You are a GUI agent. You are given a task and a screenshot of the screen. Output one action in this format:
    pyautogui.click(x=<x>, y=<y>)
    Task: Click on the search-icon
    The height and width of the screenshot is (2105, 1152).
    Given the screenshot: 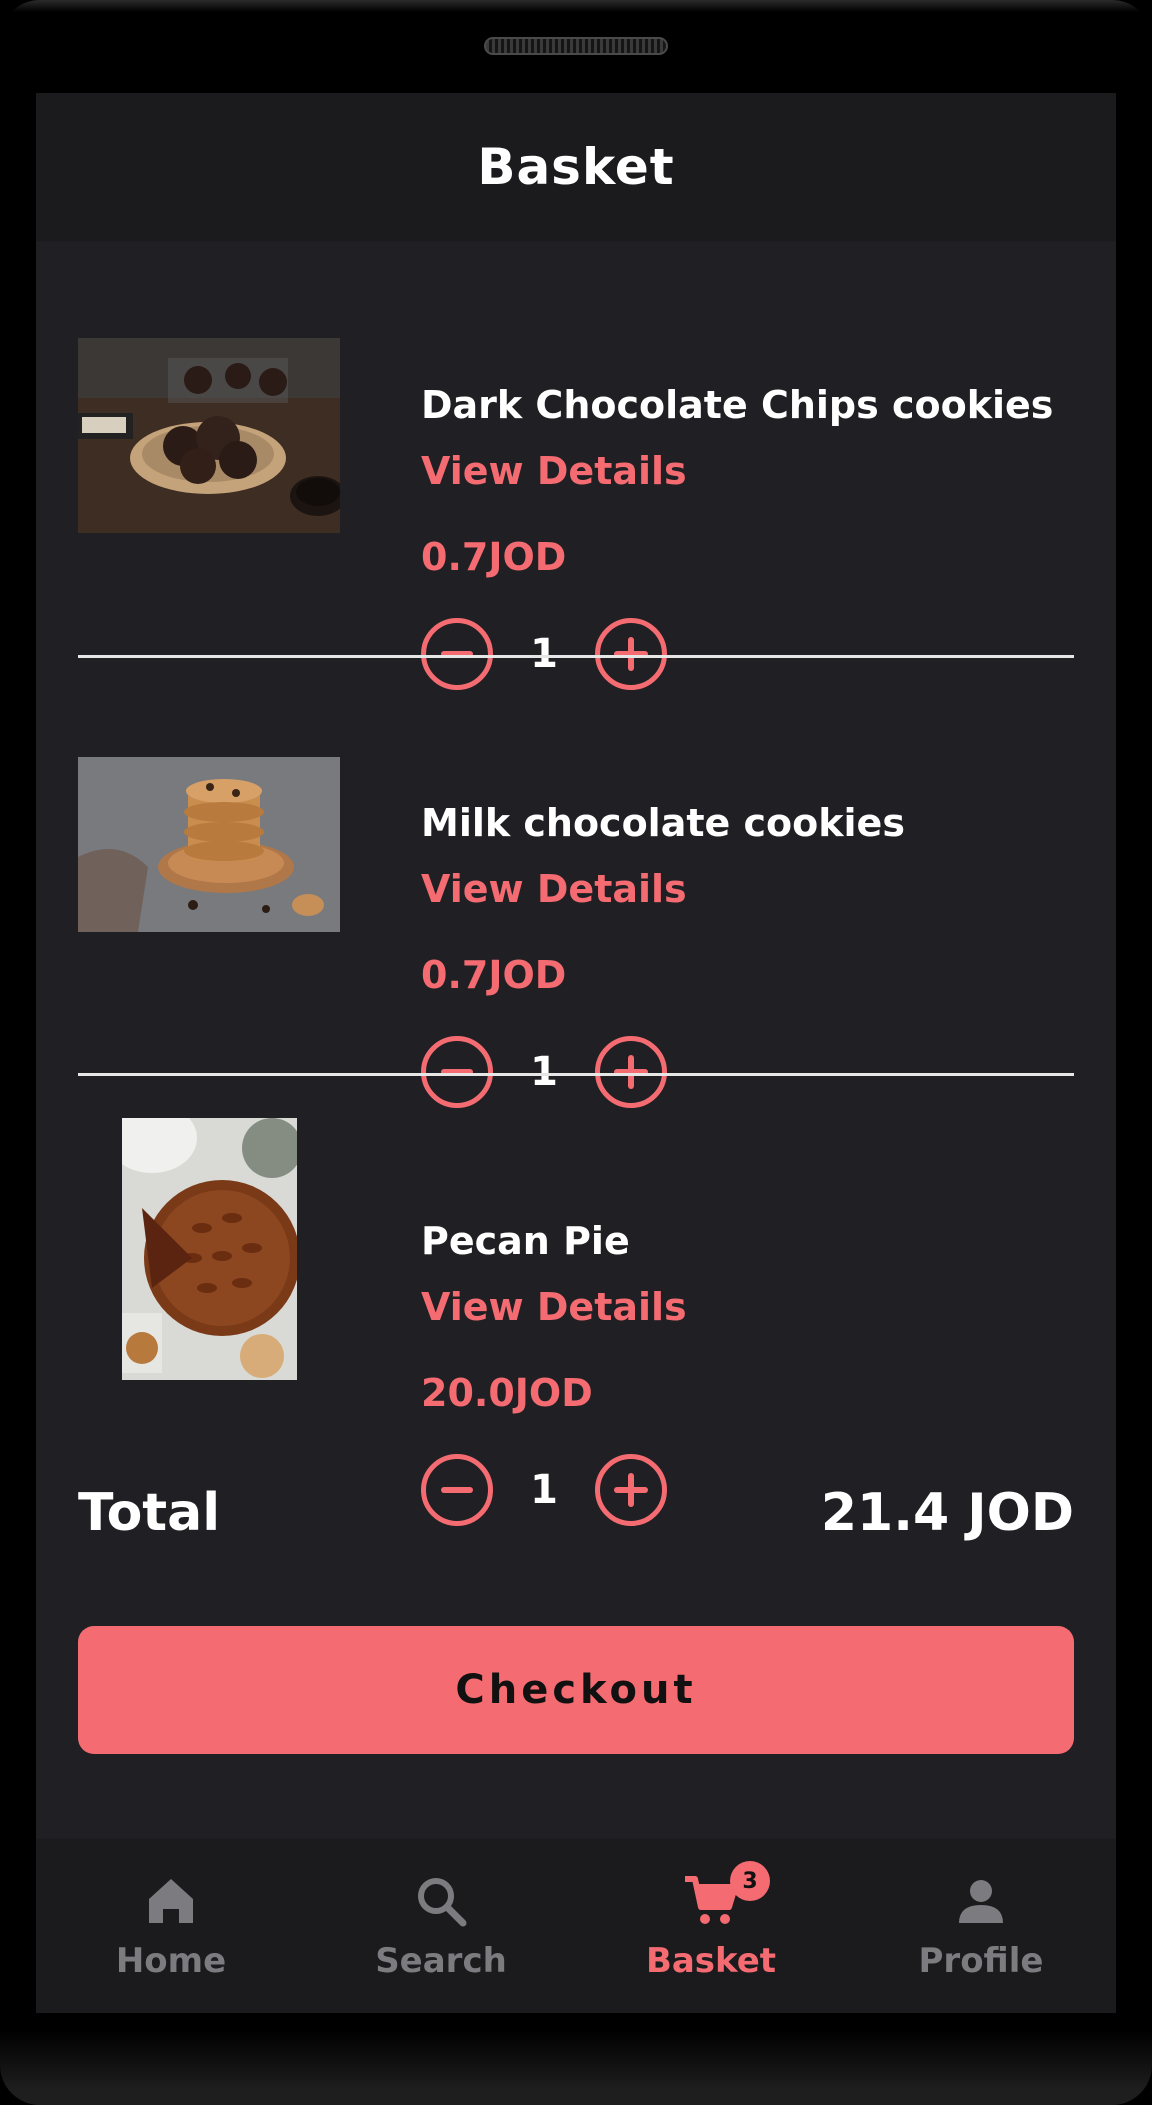 What is the action you would take?
    pyautogui.click(x=442, y=1902)
    